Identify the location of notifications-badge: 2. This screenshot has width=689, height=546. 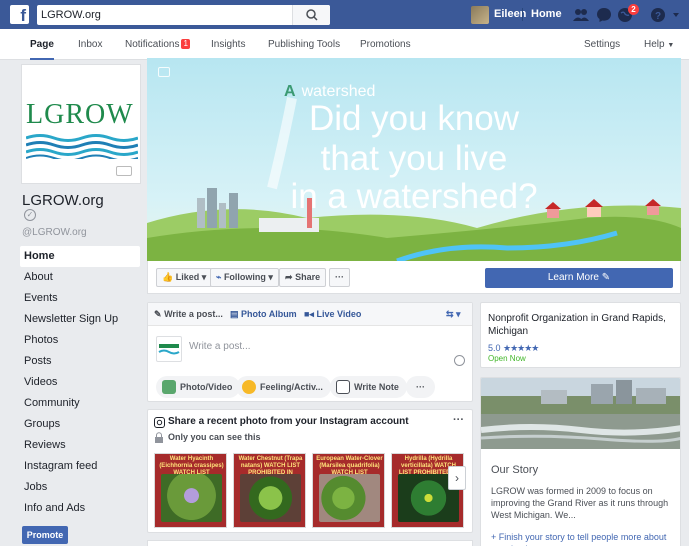
(633, 9).